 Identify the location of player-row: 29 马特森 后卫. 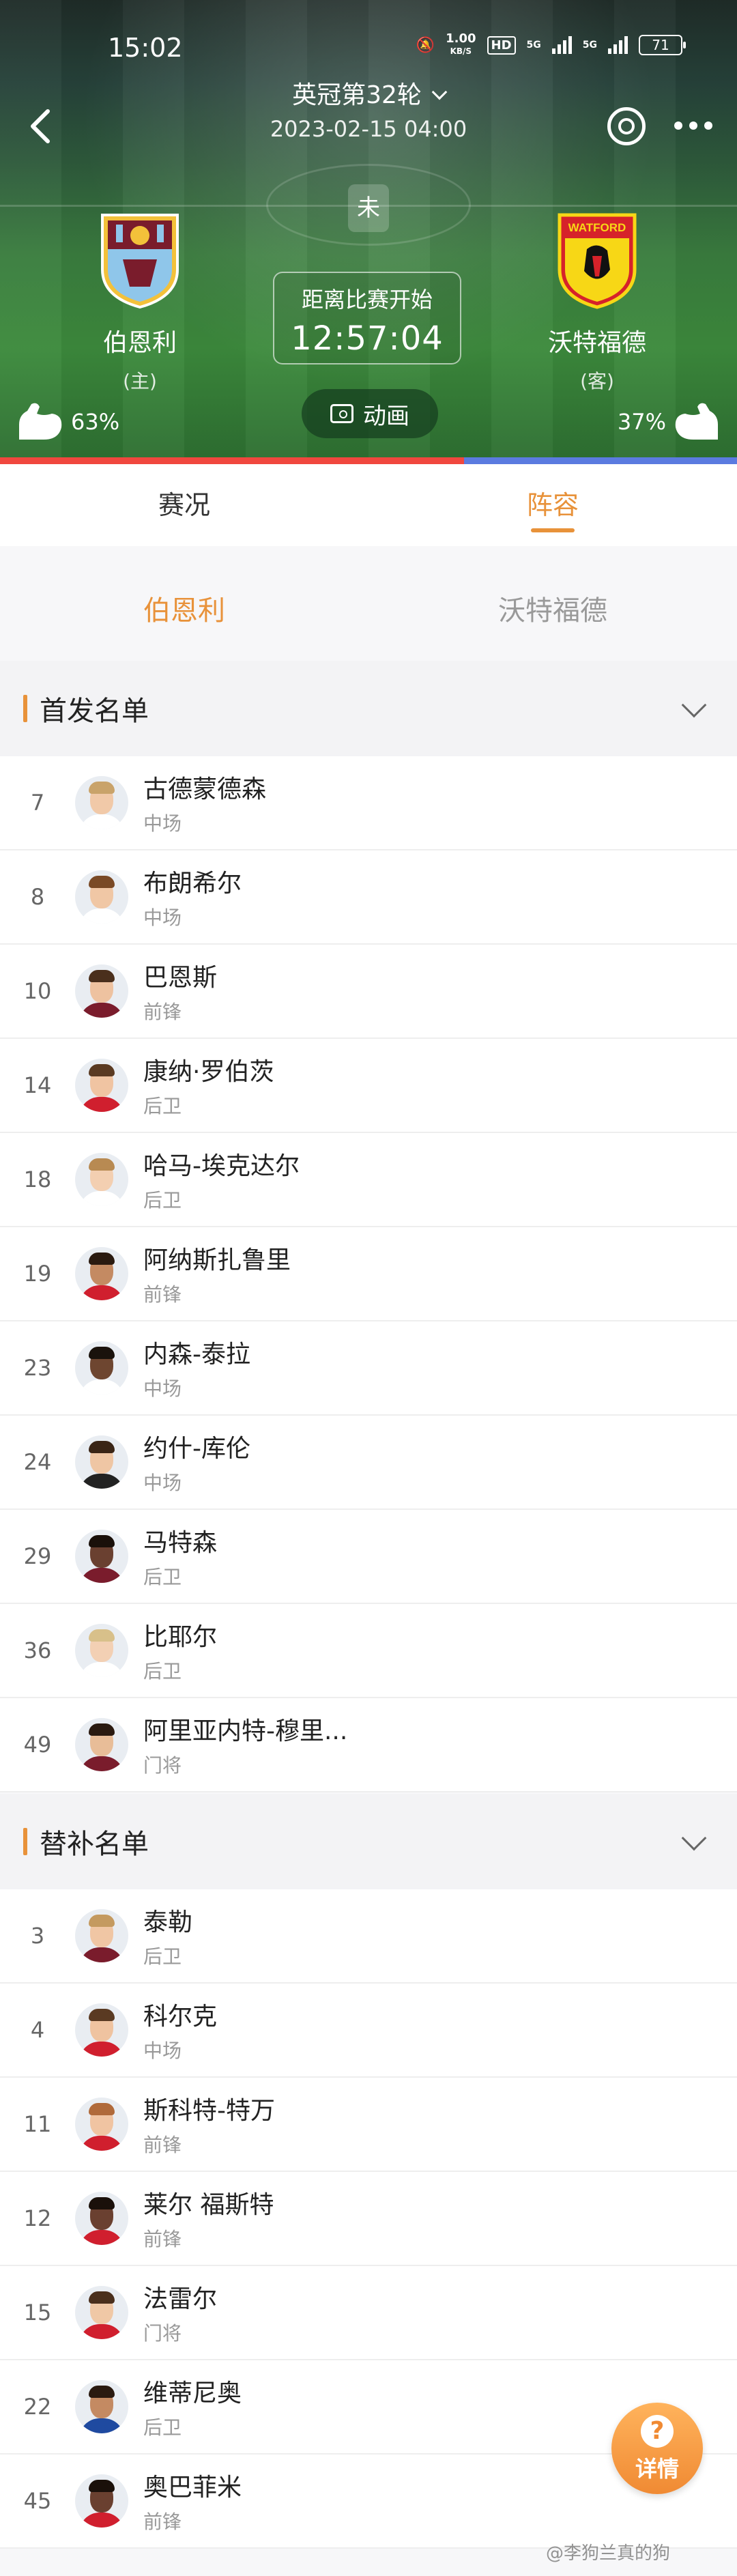
(369, 1557).